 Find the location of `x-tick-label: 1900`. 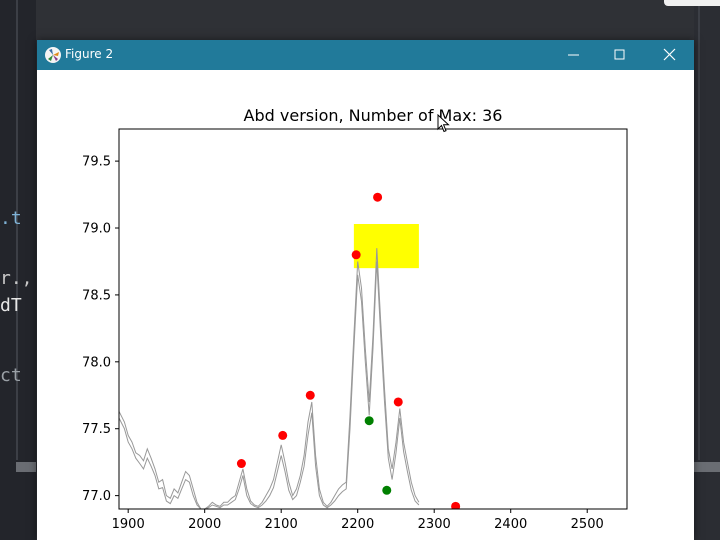

x-tick-label: 1900 is located at coordinates (128, 524).